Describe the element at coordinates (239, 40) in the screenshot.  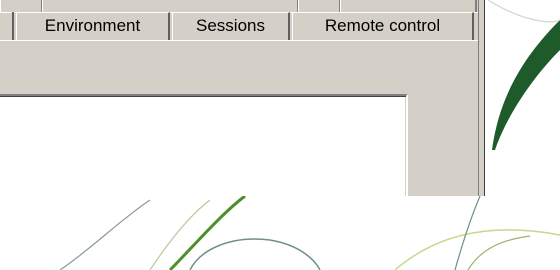
I see `tab-strip-divider` at that location.